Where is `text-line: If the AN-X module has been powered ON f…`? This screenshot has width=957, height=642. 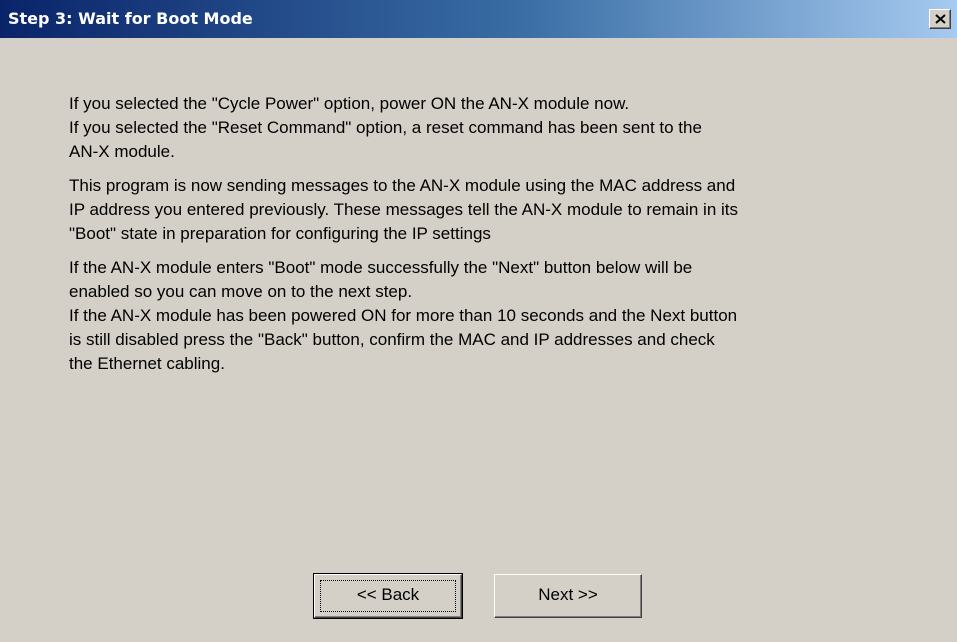
text-line: If the AN-X module has been powered ON f… is located at coordinates (403, 315).